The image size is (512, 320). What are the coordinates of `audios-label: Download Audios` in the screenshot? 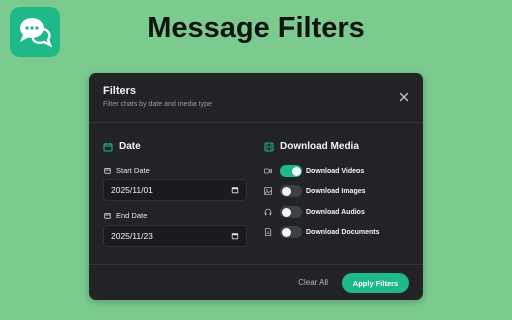 It's located at (335, 212).